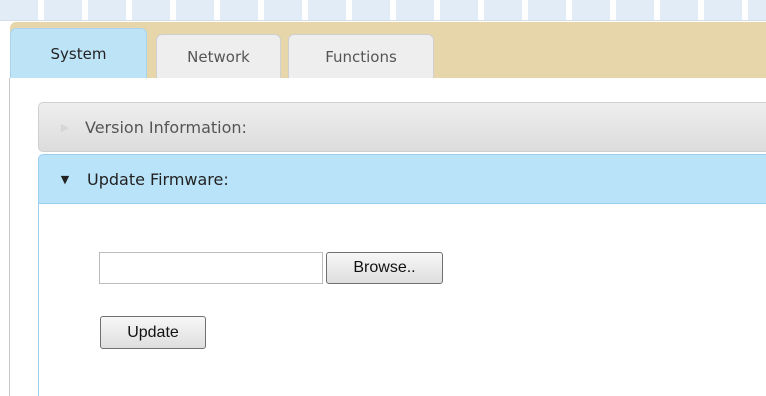  I want to click on tab-system-label: System, so click(78, 53).